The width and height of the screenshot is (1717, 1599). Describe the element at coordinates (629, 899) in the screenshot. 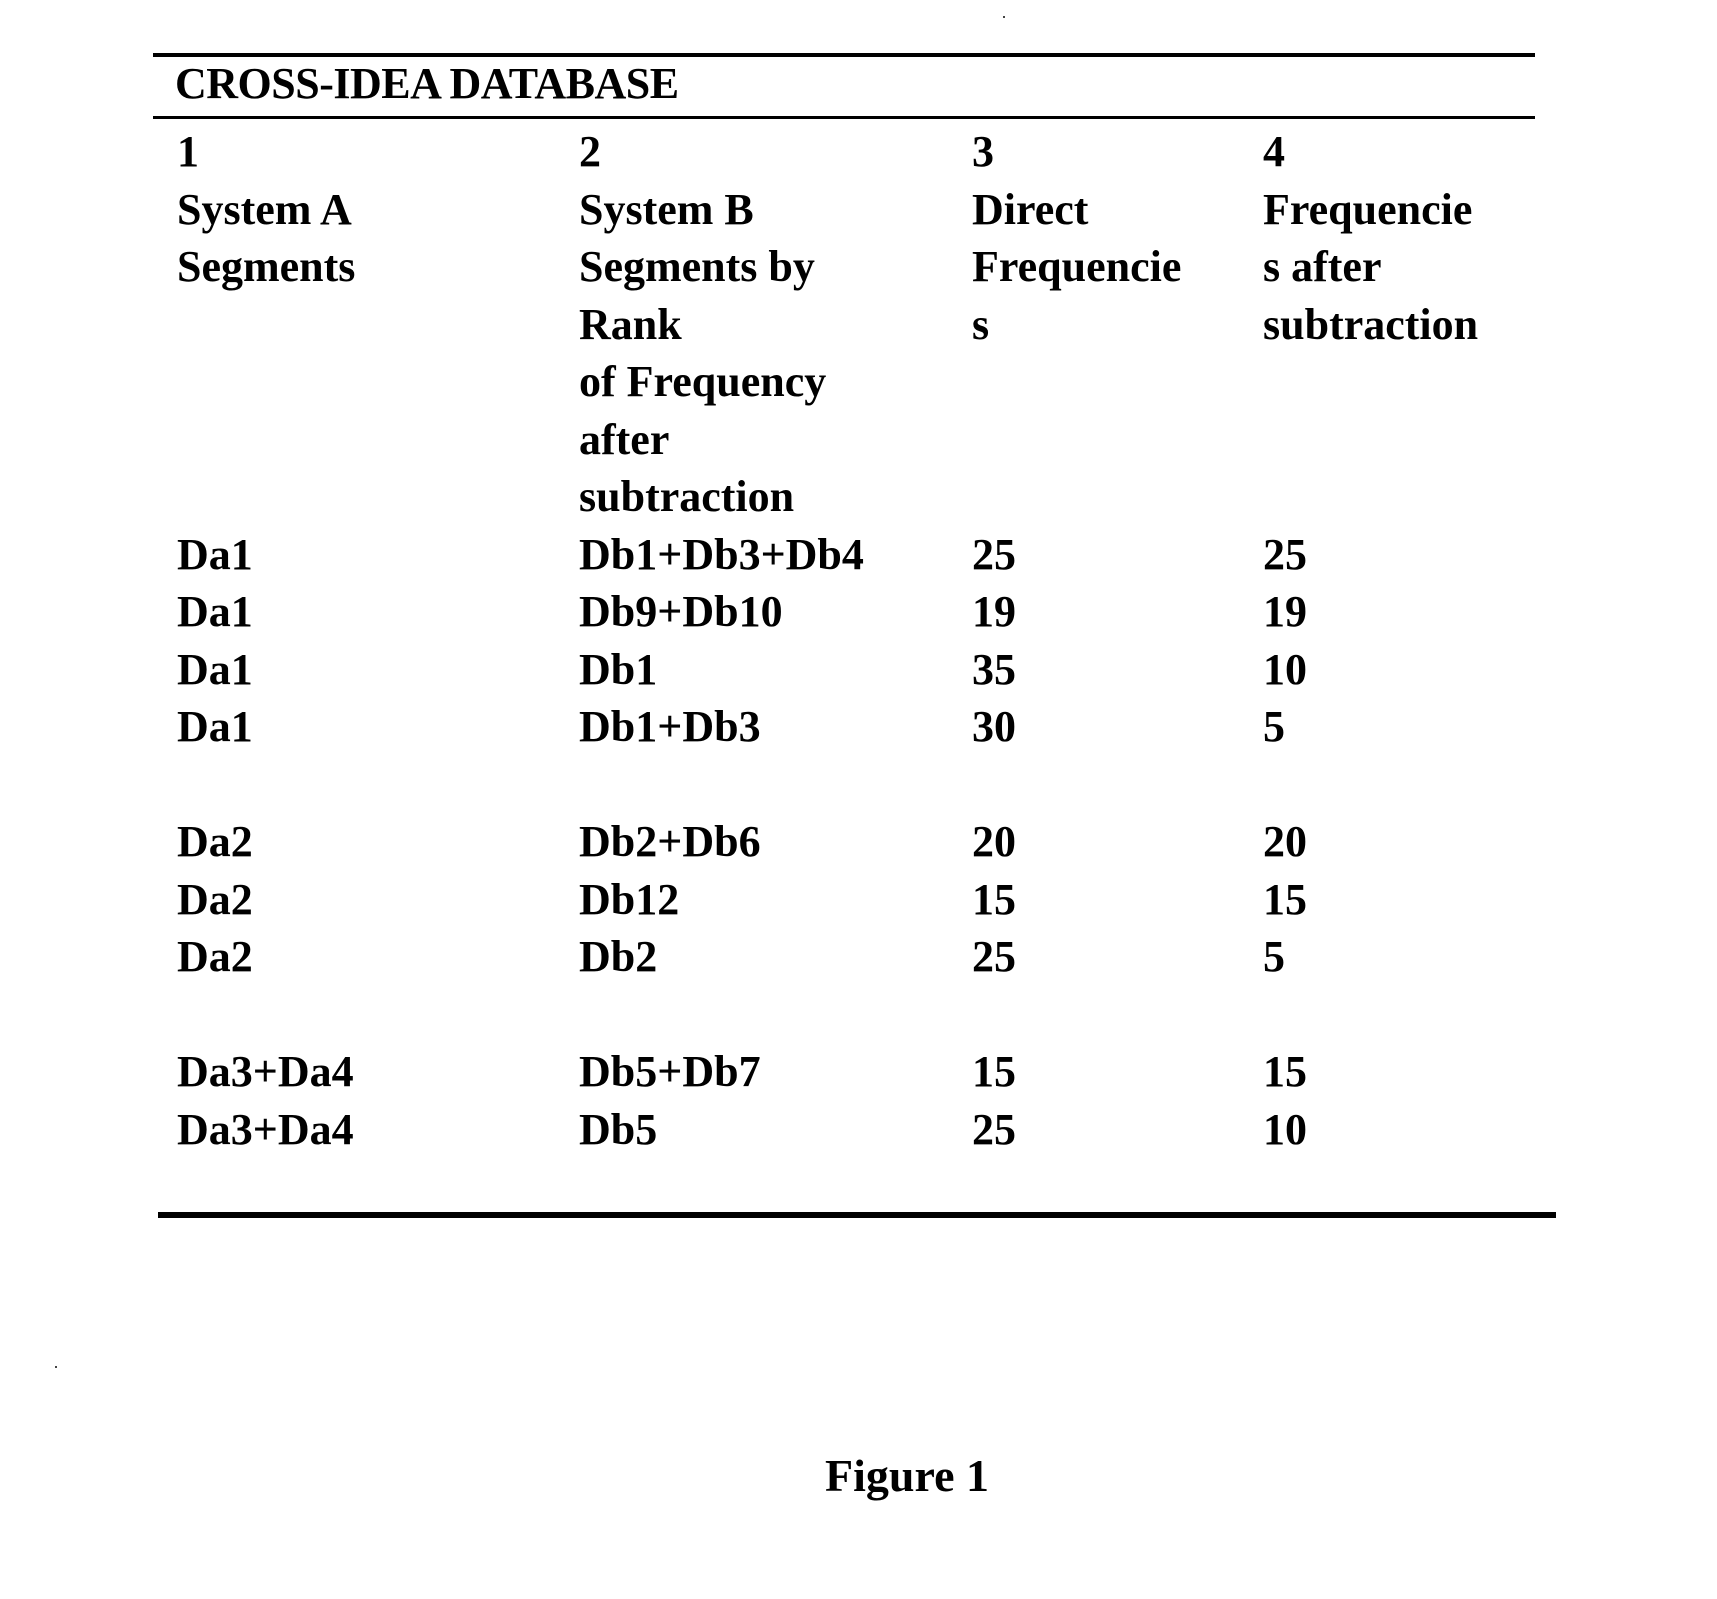

I see `system-b-segments-cell: Db12` at that location.